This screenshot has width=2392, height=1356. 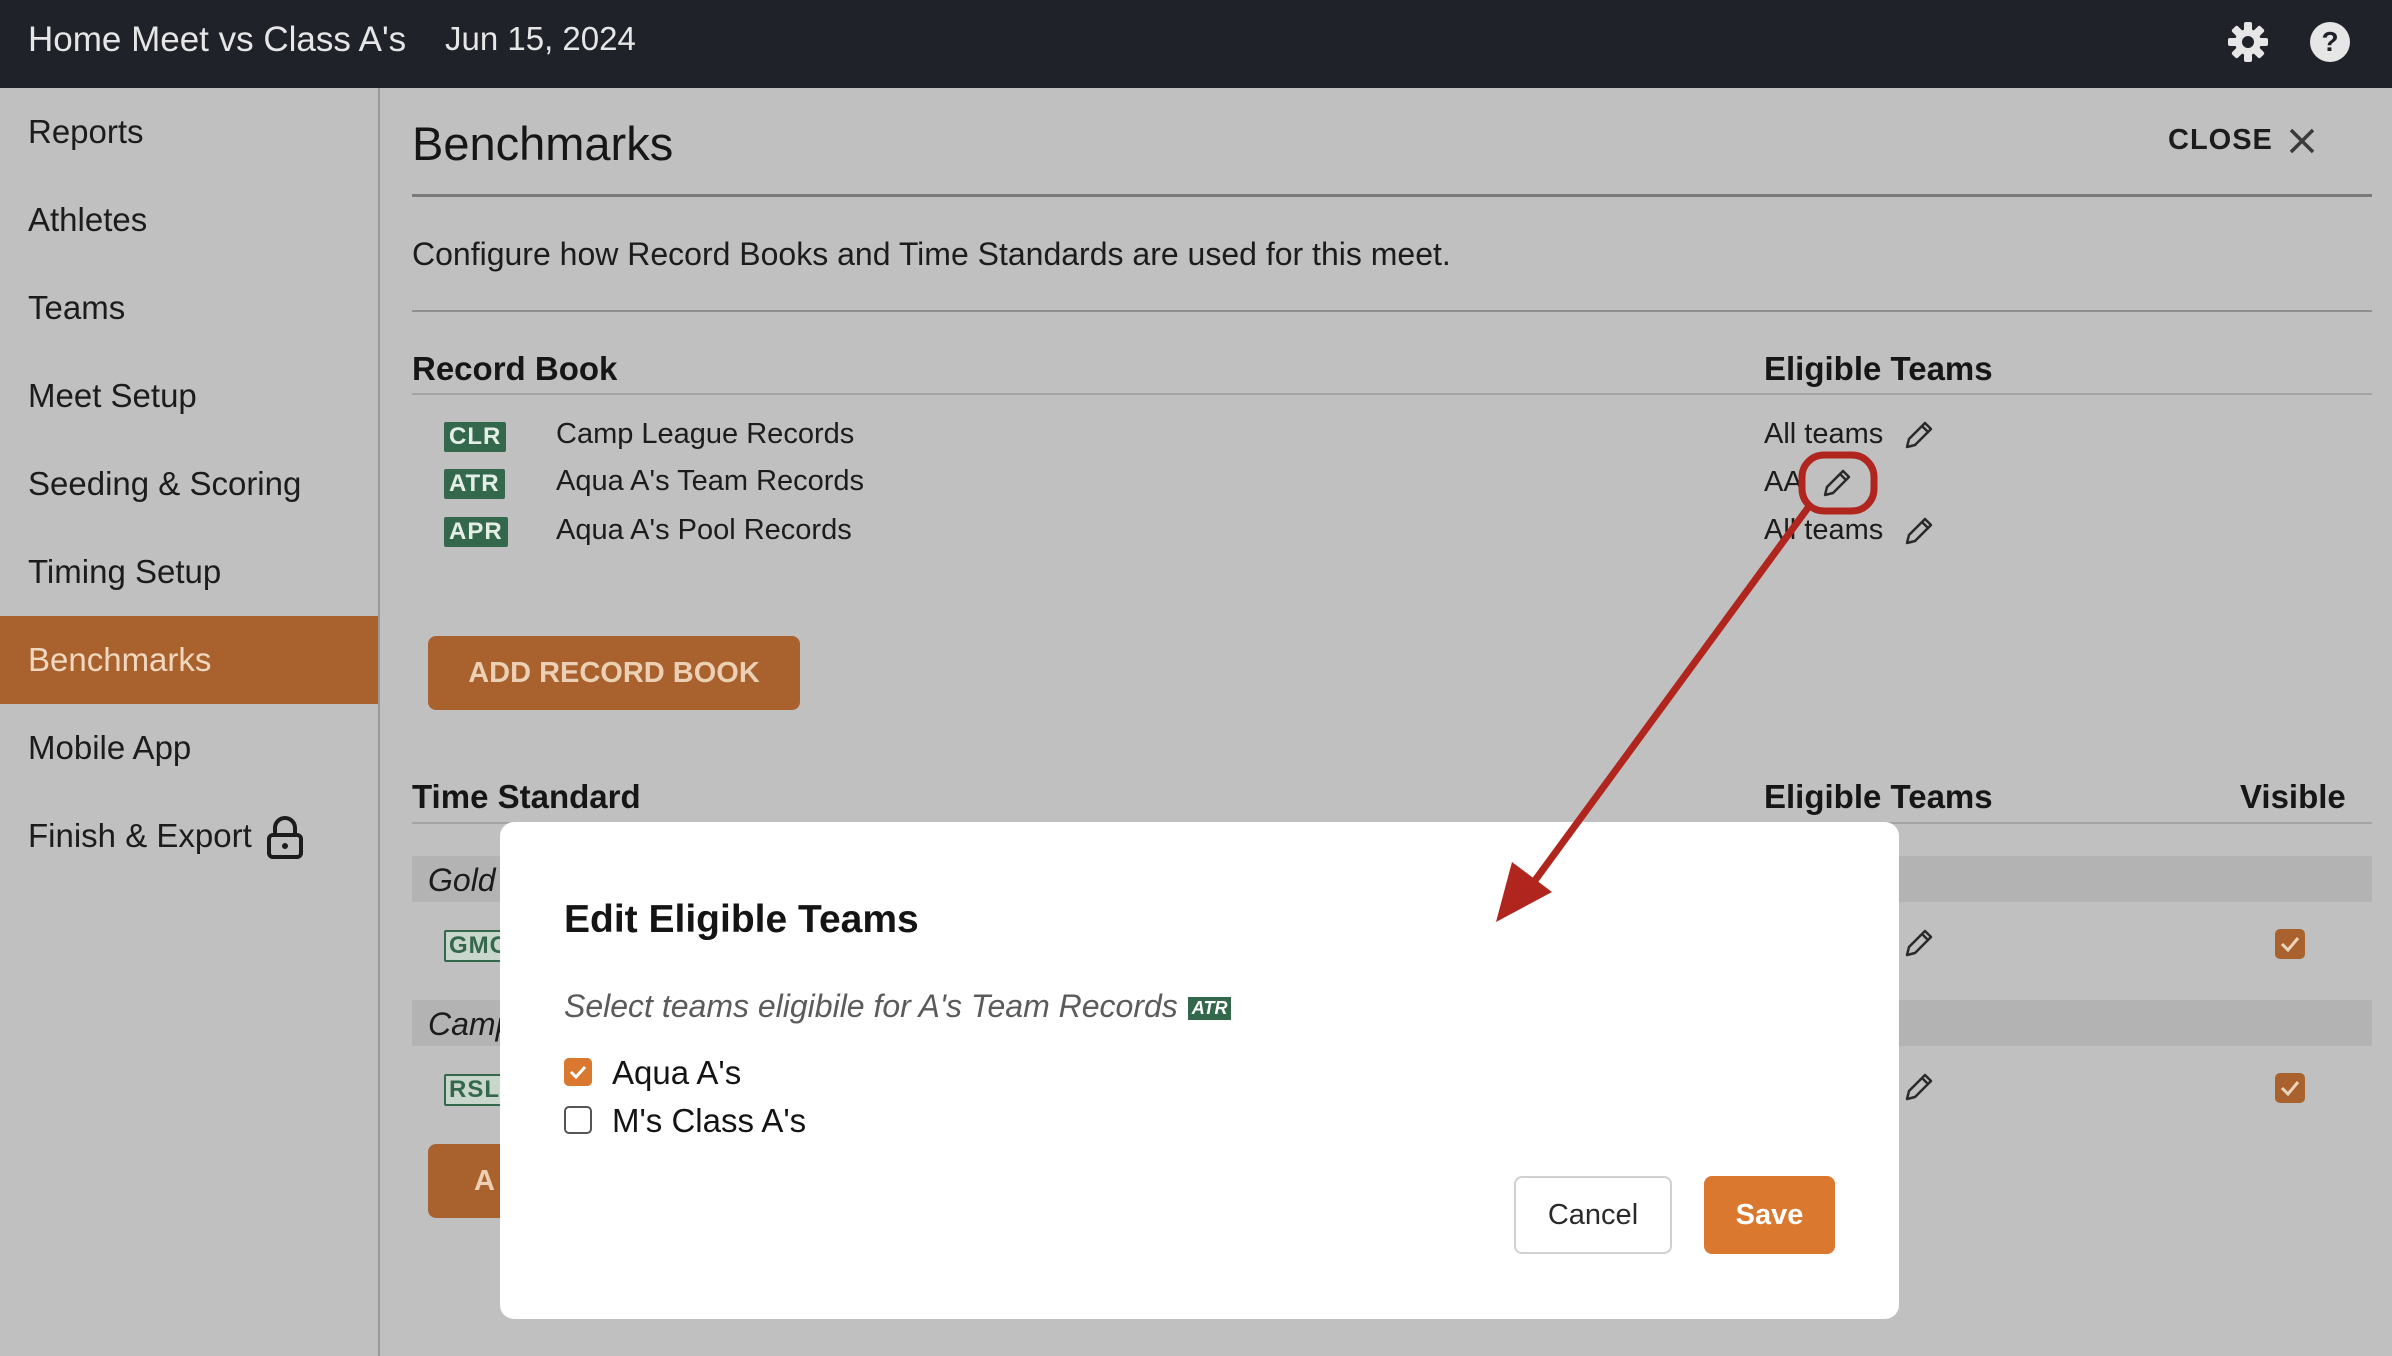 I want to click on annotation-overlay, so click(x=1687, y=686).